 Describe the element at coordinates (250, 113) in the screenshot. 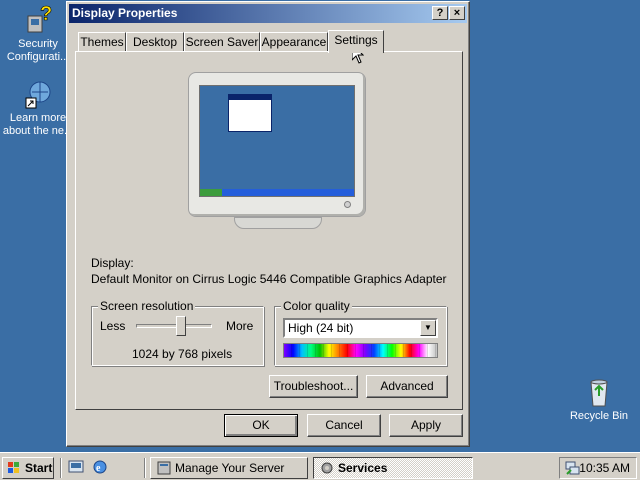

I see `preview-window` at that location.